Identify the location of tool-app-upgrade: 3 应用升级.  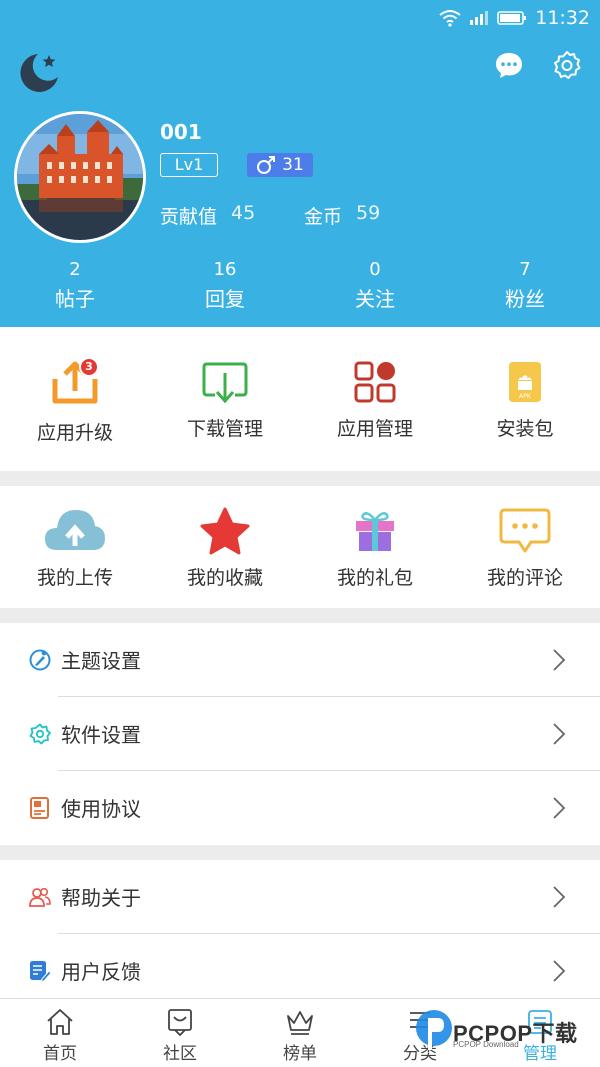
(75, 399).